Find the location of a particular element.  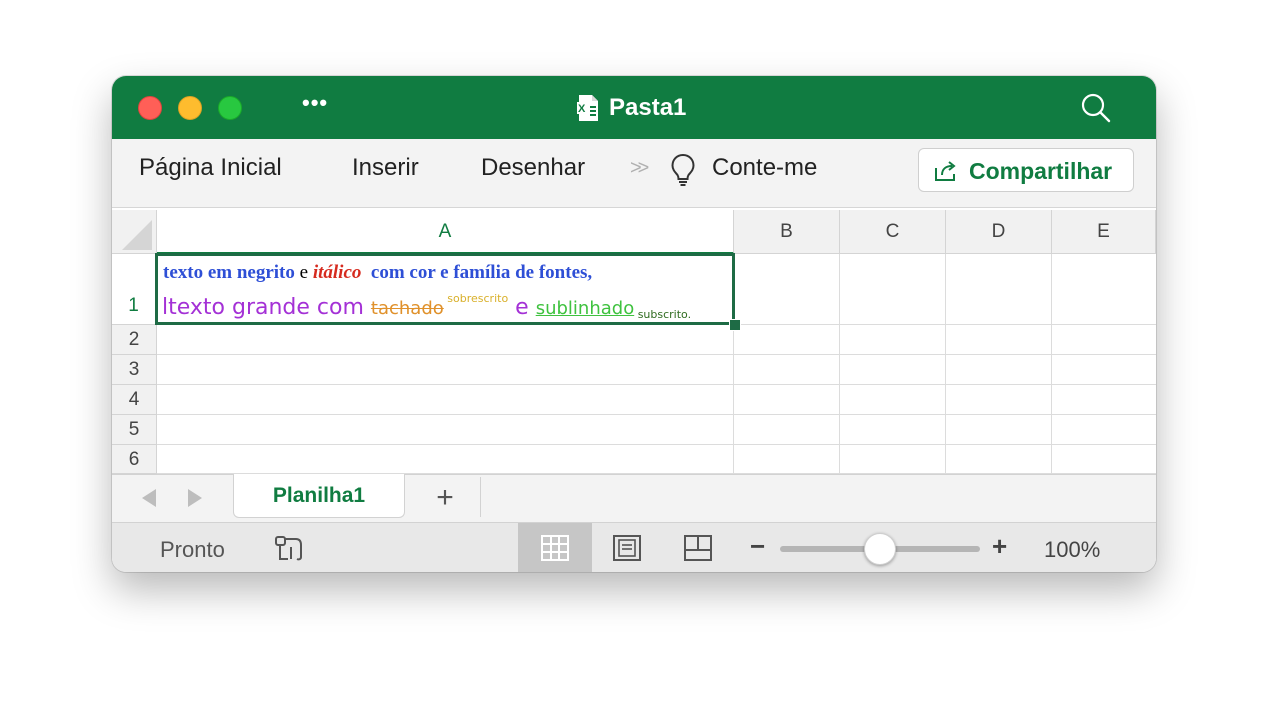

page-layout-view-icon is located at coordinates (627, 548).